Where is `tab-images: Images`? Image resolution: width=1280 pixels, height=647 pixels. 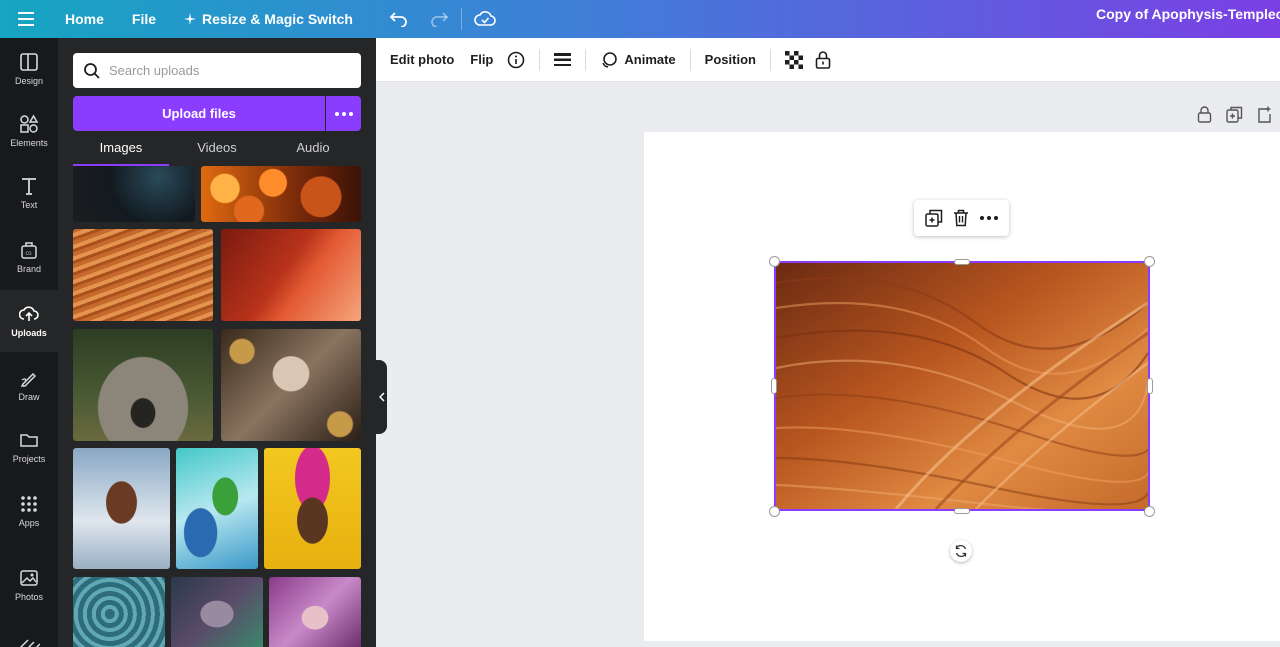 tab-images: Images is located at coordinates (121, 151).